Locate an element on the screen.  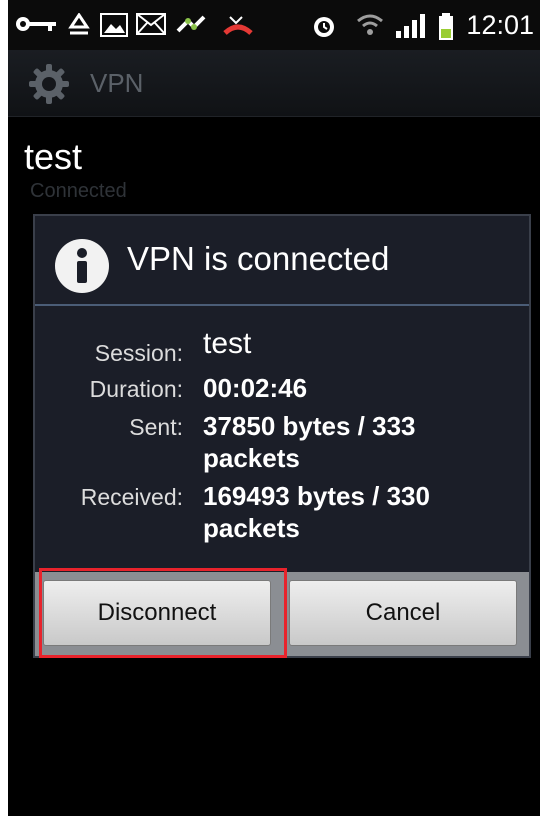
missed-call-icon is located at coordinates (238, 25).